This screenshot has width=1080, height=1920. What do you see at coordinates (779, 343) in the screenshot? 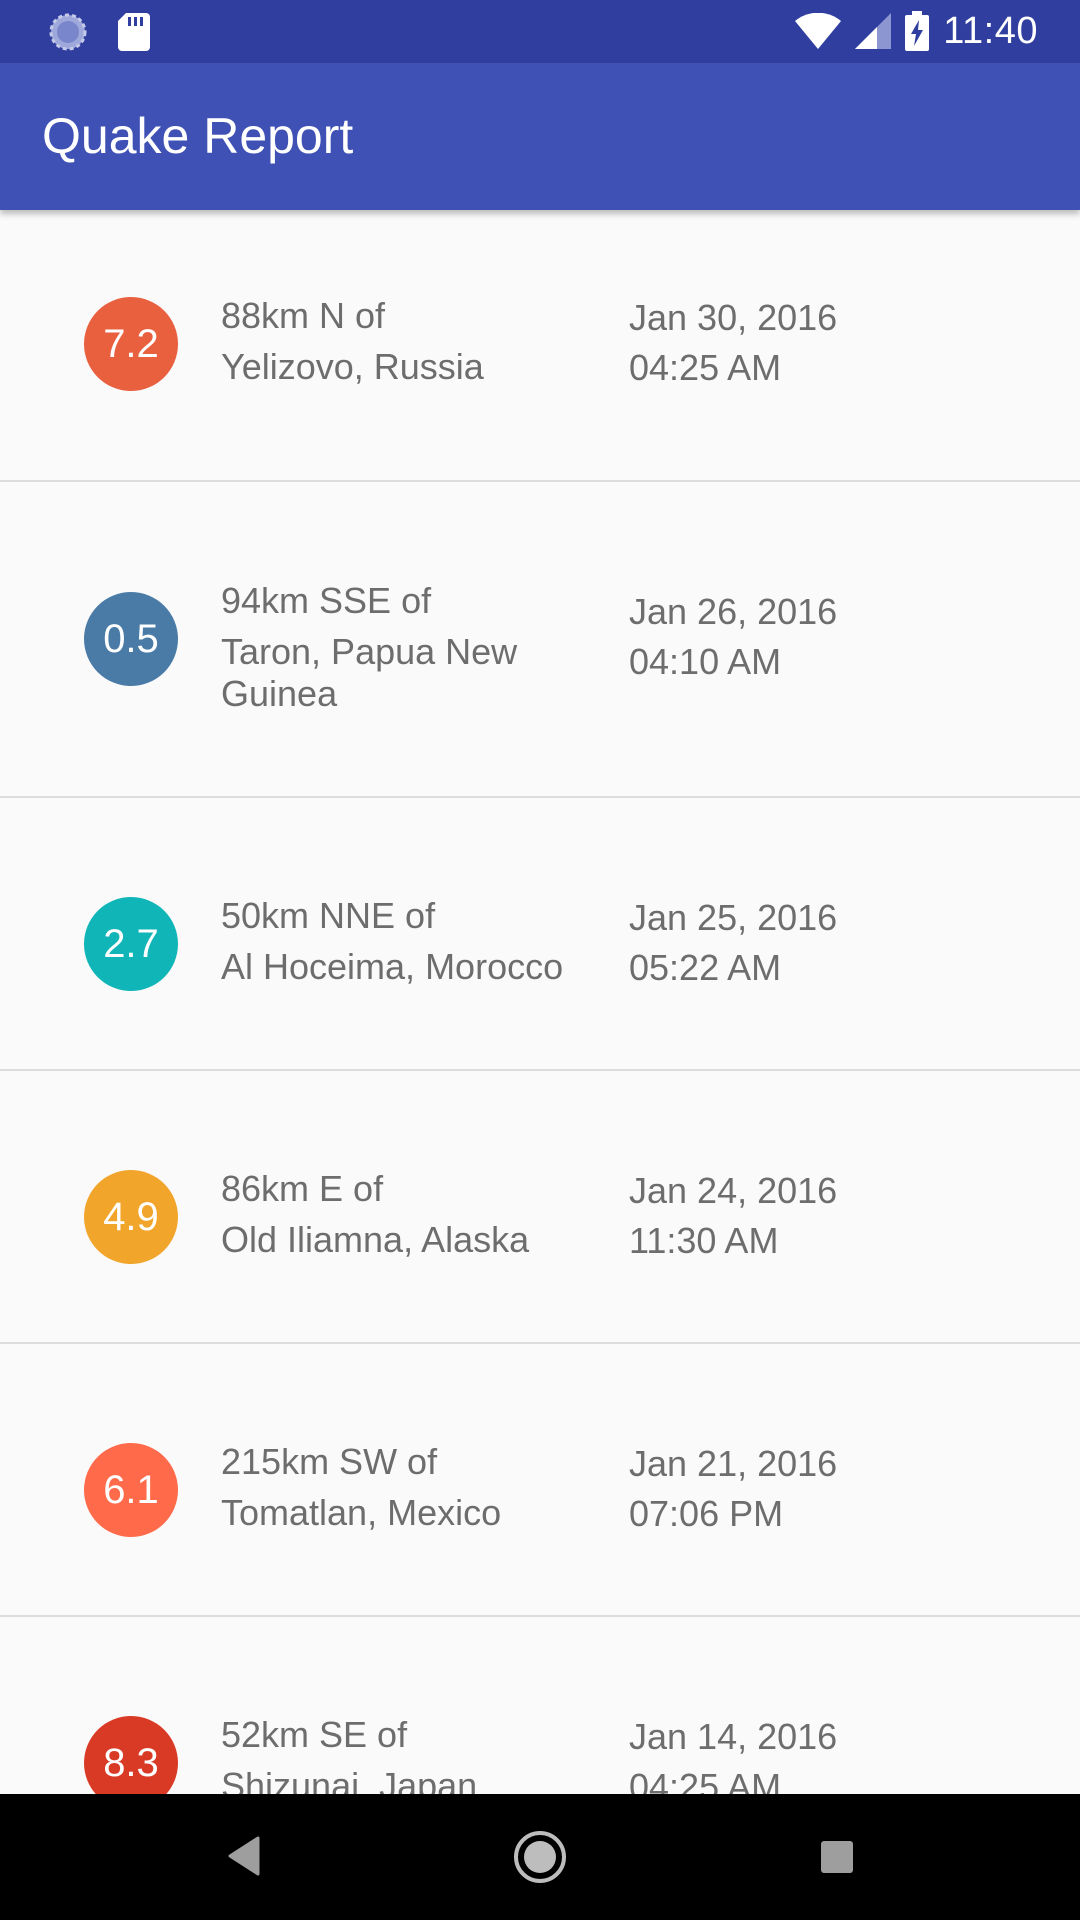
I see `date-time: Jan 30, 2016 04:25 AM` at bounding box center [779, 343].